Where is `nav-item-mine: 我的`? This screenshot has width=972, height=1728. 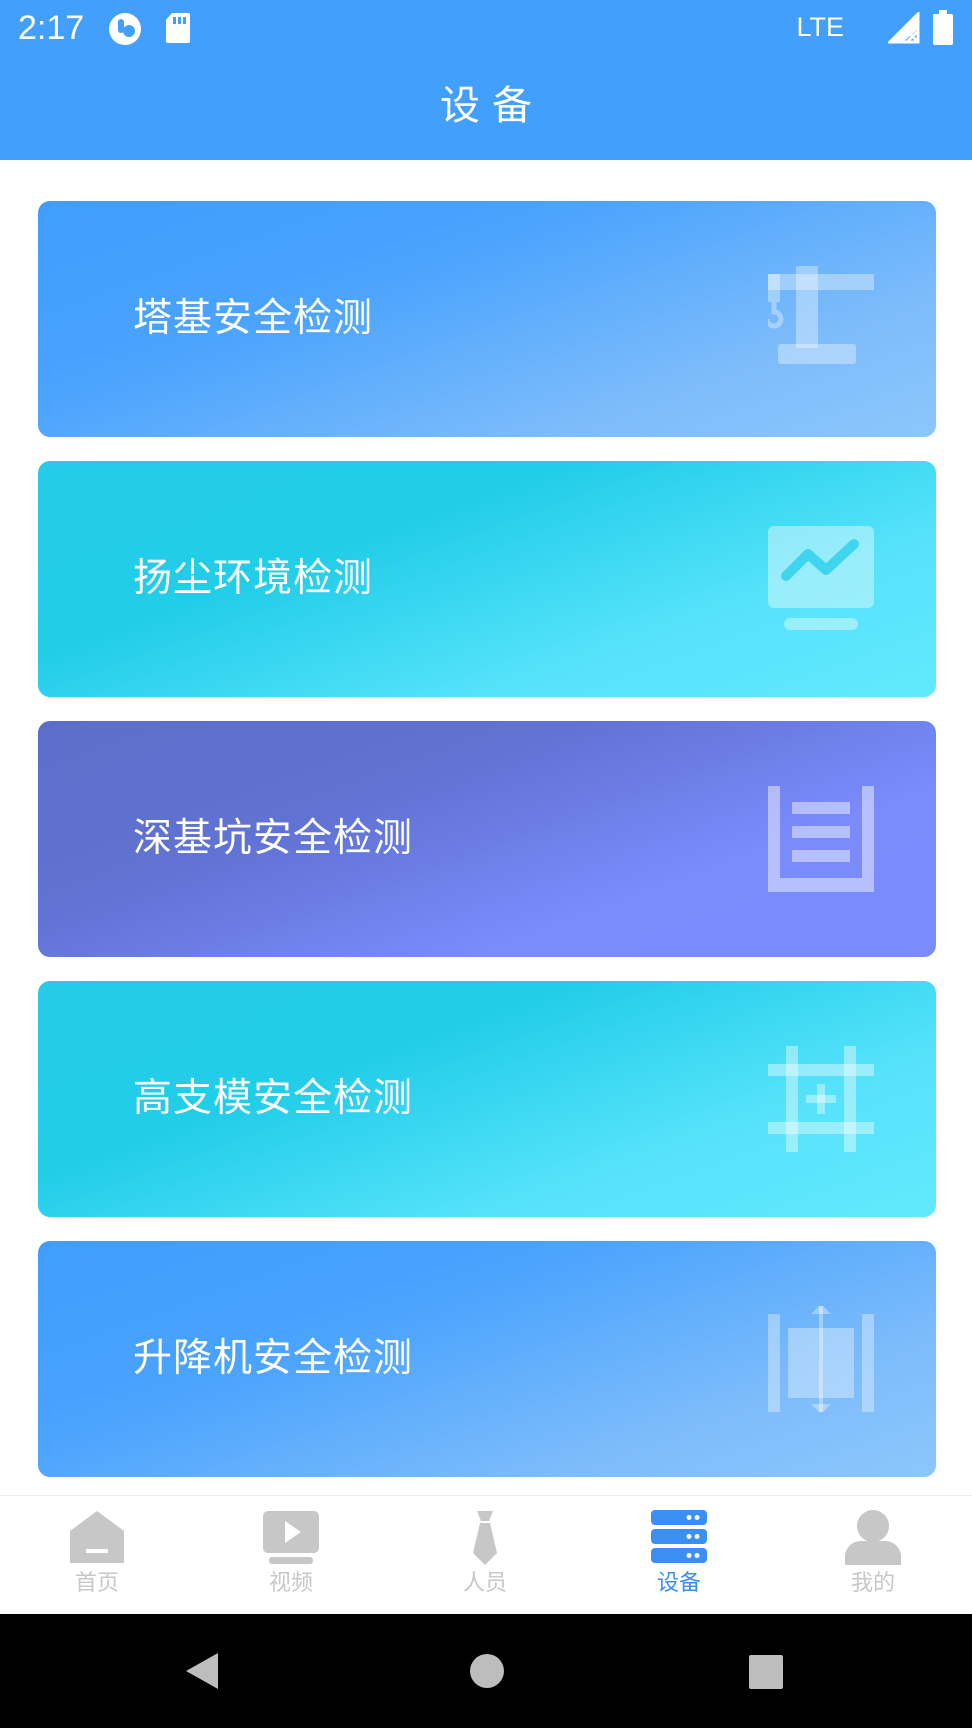
nav-item-mine: 我的 is located at coordinates (873, 1555).